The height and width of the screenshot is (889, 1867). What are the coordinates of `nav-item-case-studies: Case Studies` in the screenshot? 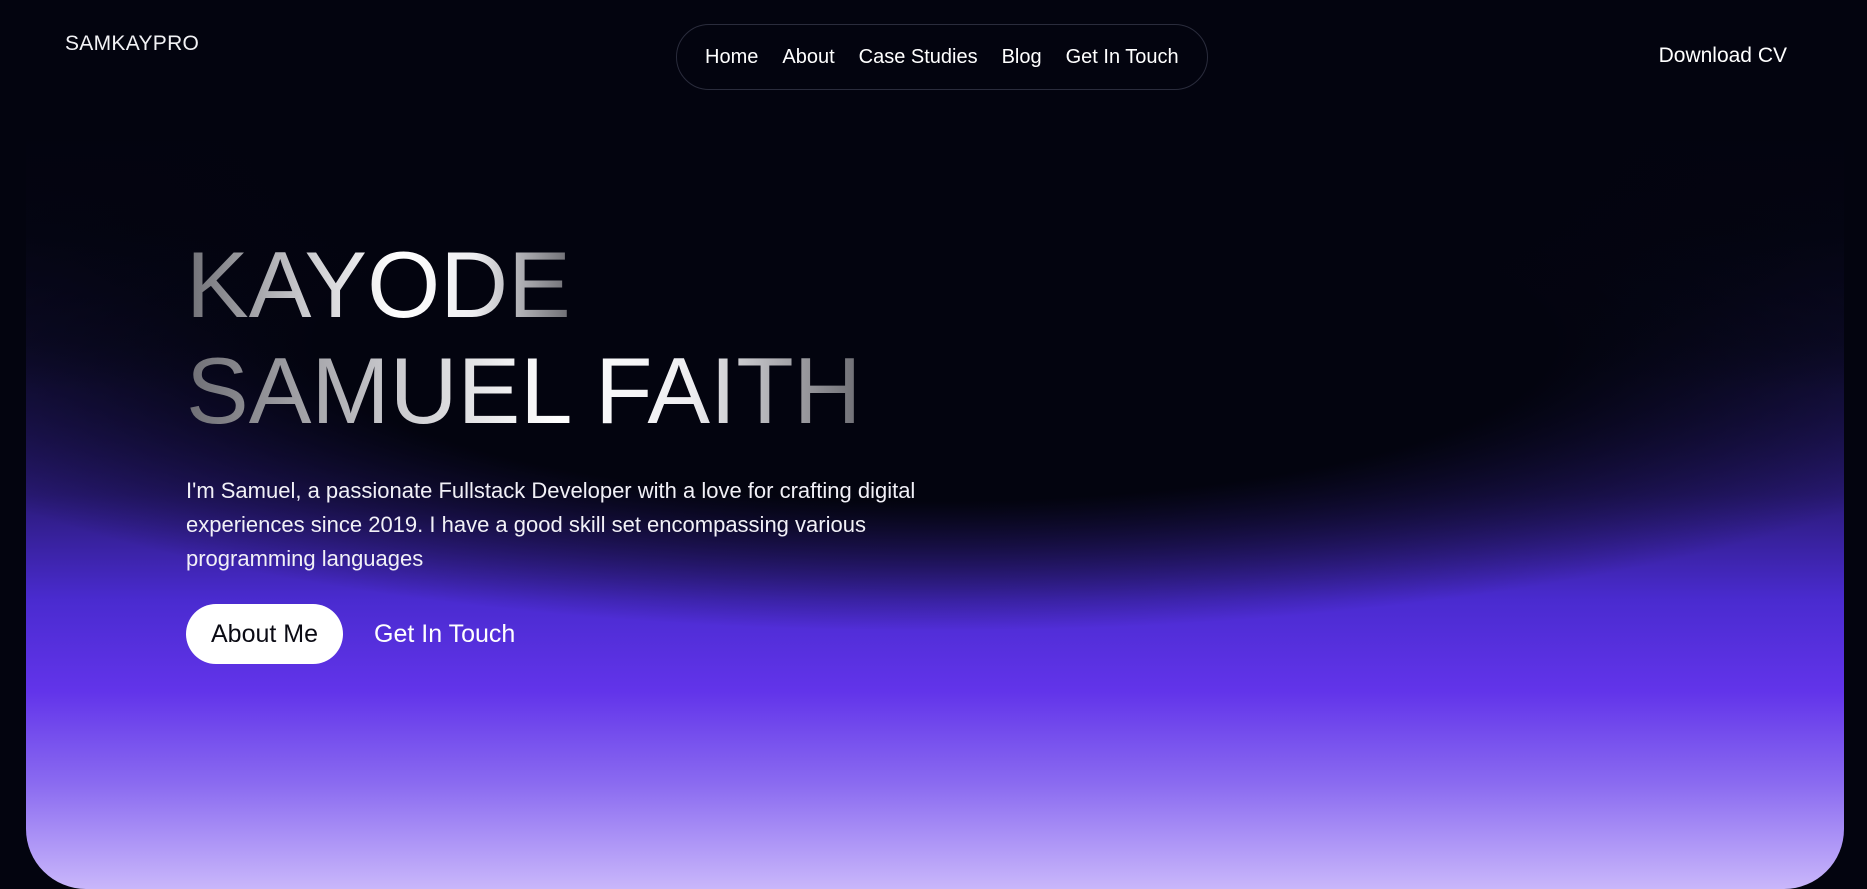 It's located at (918, 57).